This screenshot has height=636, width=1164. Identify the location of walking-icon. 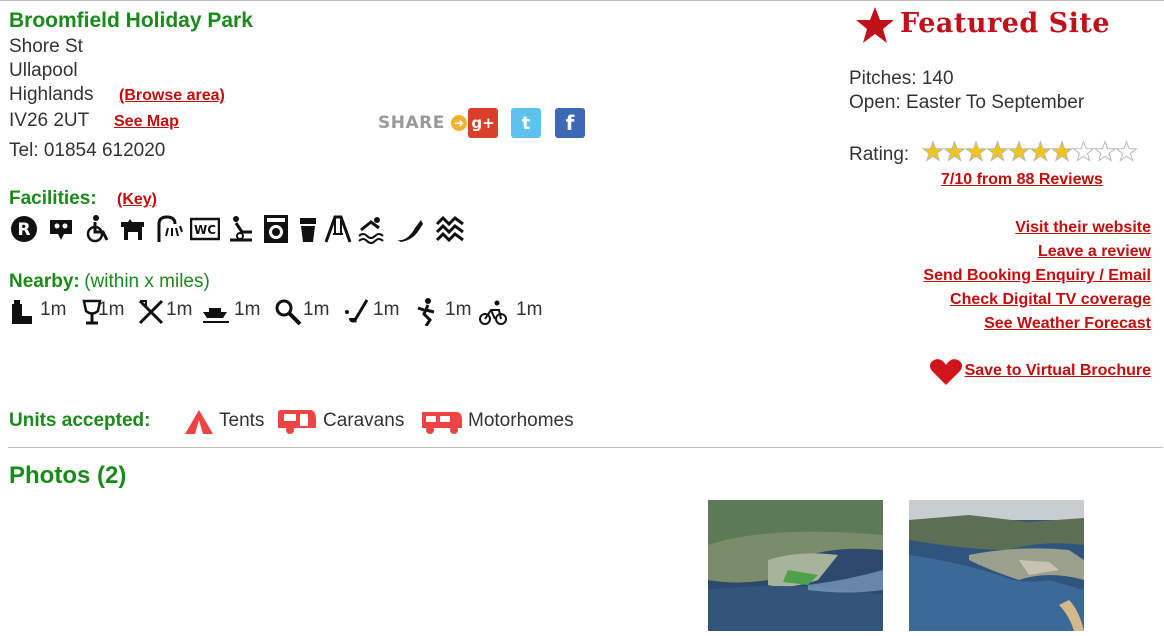
(426, 312).